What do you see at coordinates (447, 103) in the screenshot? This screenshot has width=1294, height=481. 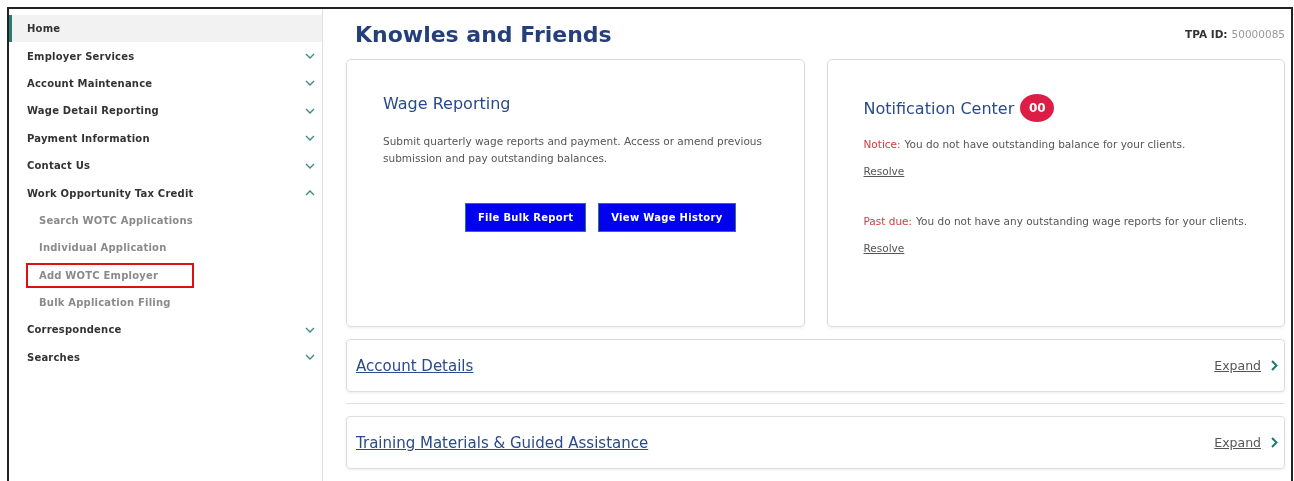 I see `card-title: Wage Reporting` at bounding box center [447, 103].